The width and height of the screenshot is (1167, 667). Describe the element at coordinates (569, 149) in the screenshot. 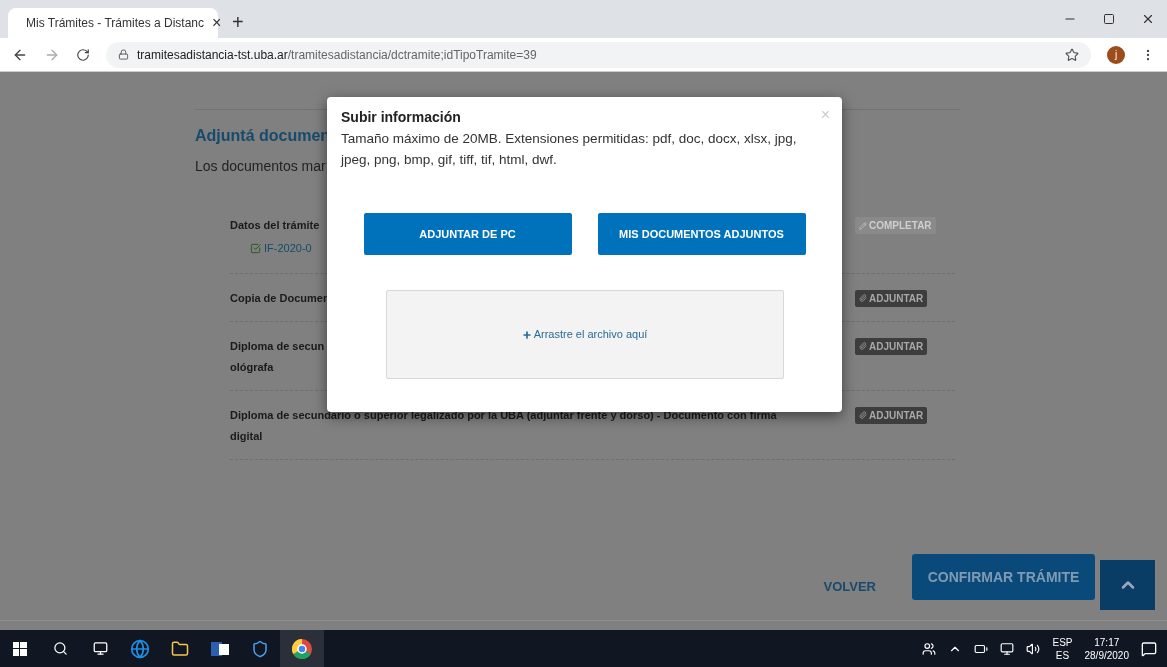

I see `dialog-description: Tamaño máximo de 20MB. Extensiones permitidas: pdf, doc, docx, xlsx, jpg, jpeg, png, bmp, gif, tiff, tif, html, dwf.` at that location.